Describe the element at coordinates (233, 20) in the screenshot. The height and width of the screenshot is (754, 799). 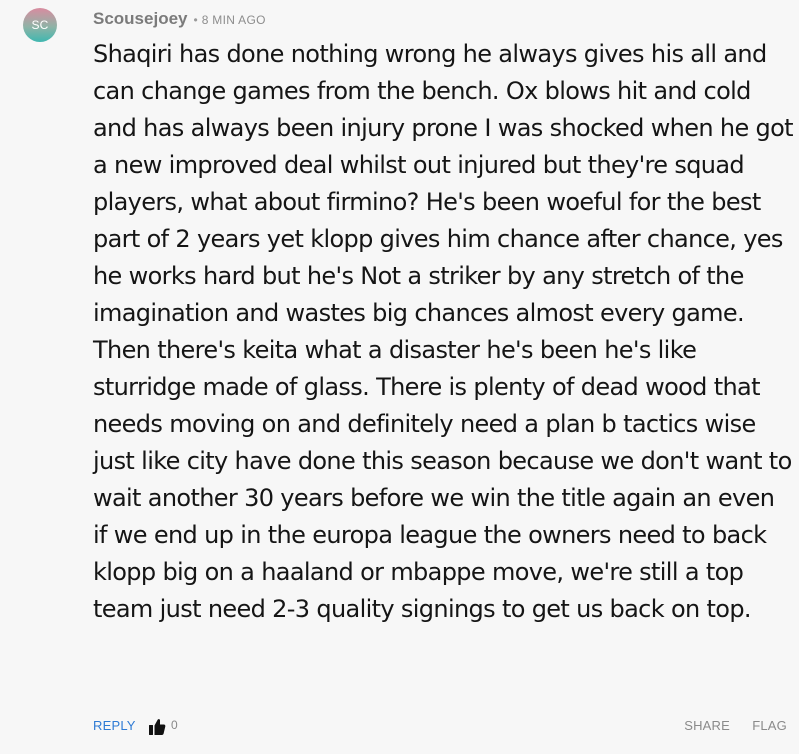
I see `timestamp: 8 MIN AGO` at that location.